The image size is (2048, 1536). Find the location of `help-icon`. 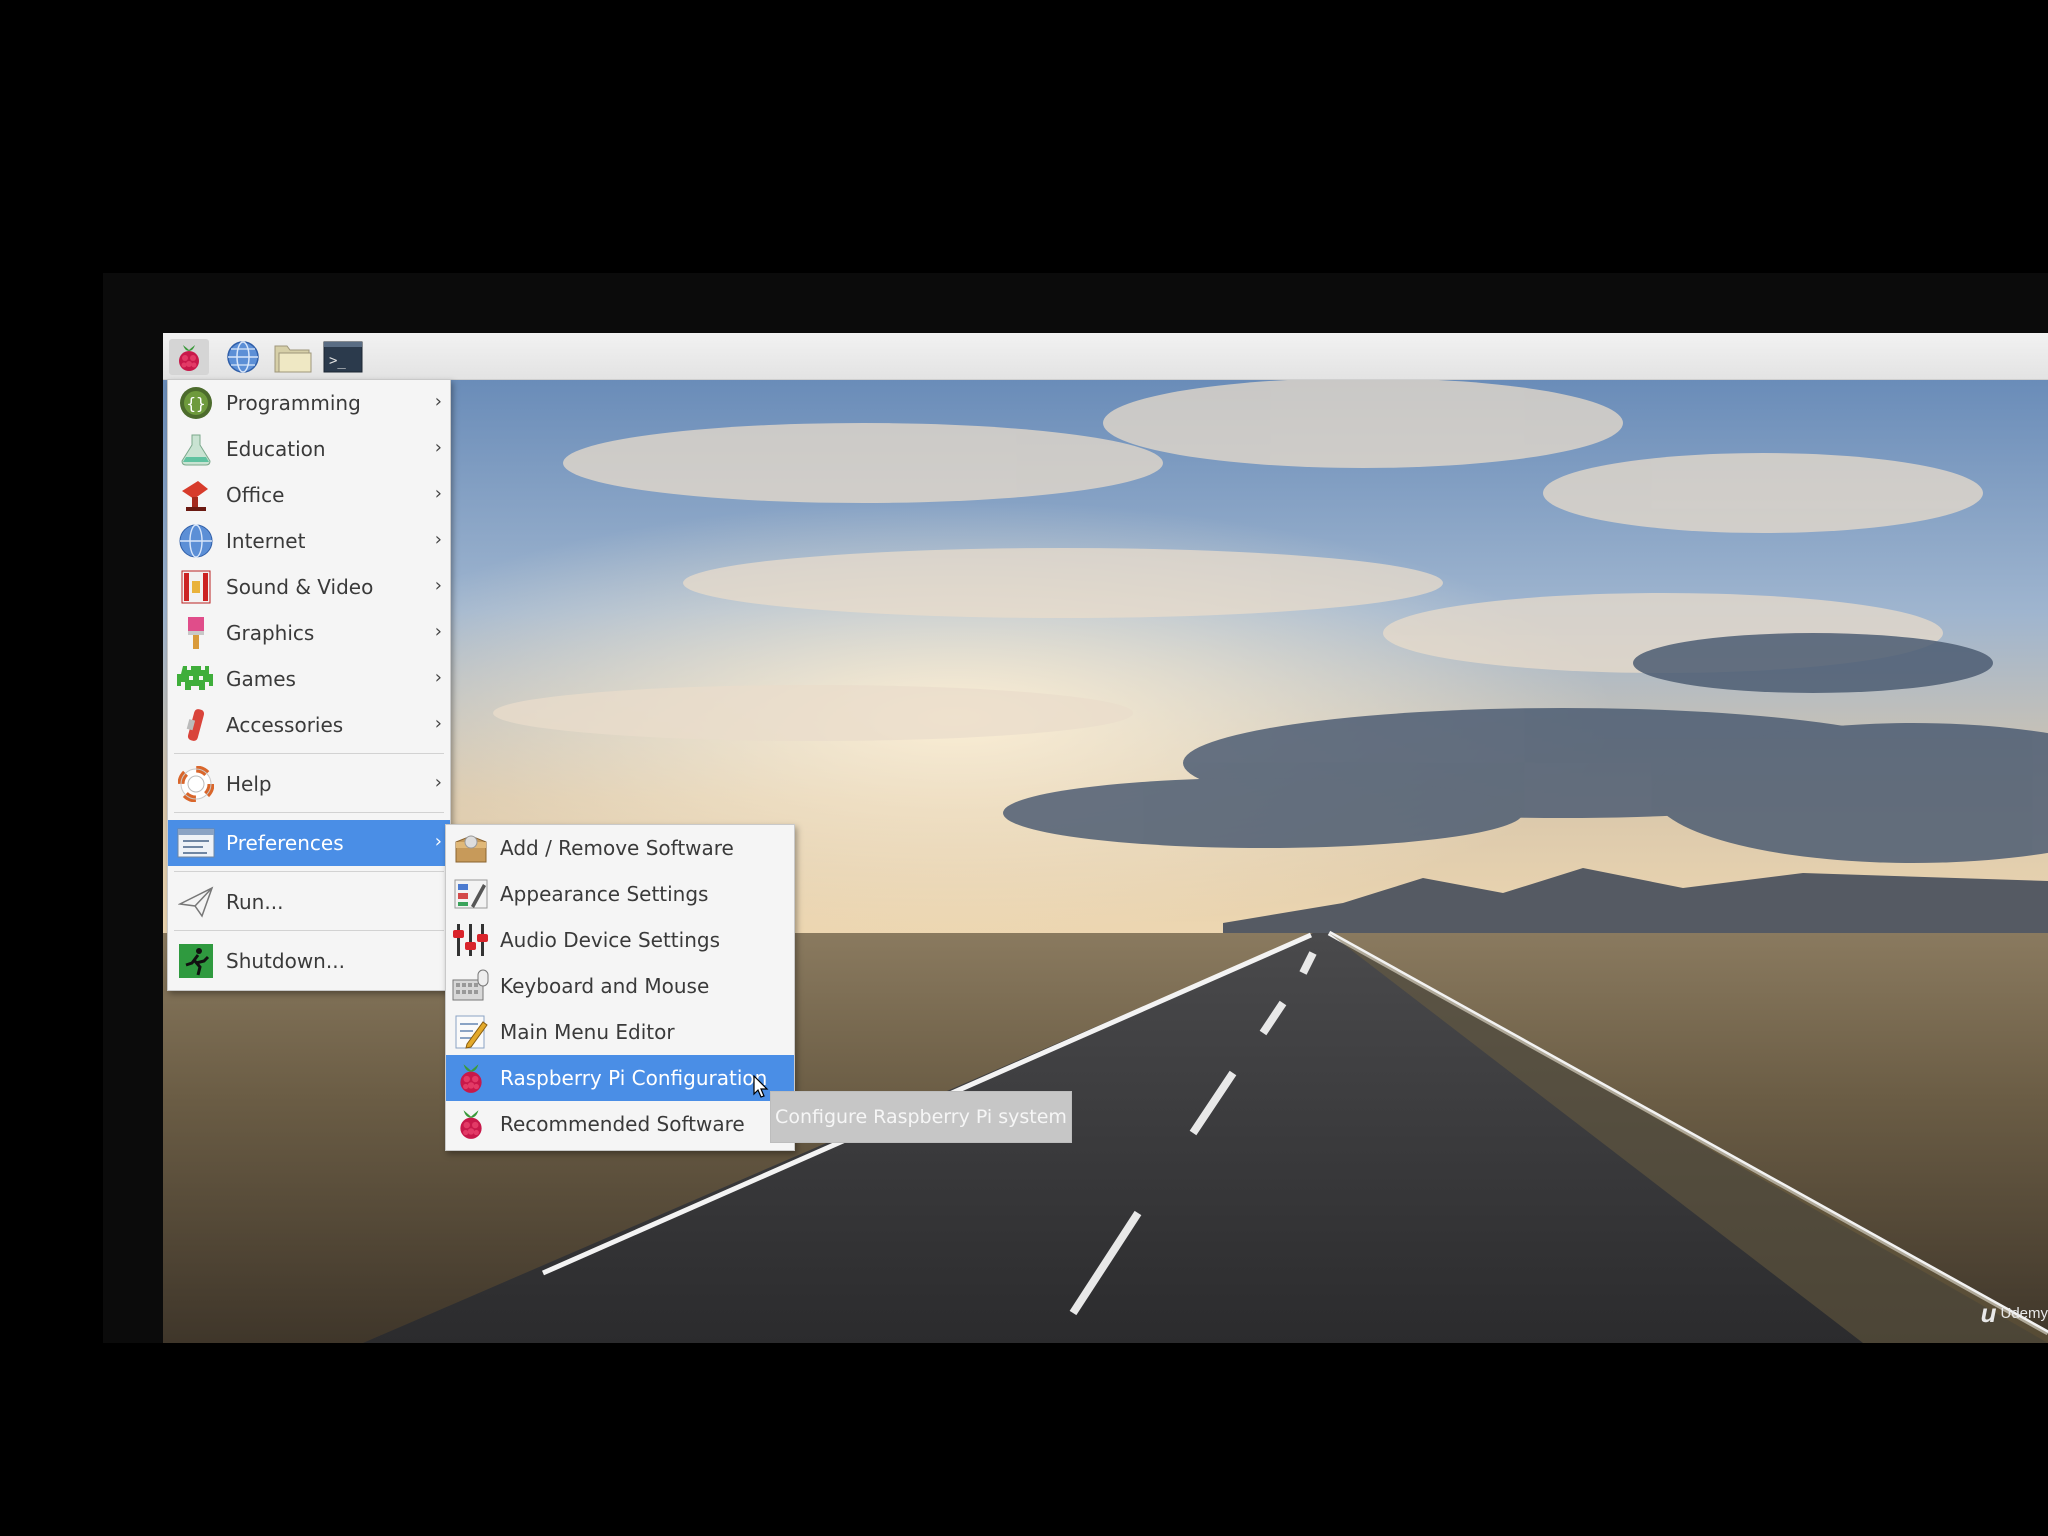

help-icon is located at coordinates (196, 784).